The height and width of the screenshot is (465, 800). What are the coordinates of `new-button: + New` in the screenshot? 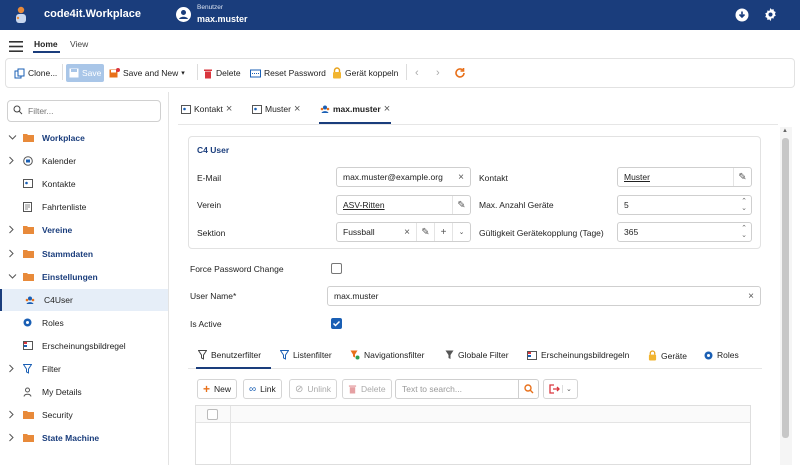 It's located at (217, 389).